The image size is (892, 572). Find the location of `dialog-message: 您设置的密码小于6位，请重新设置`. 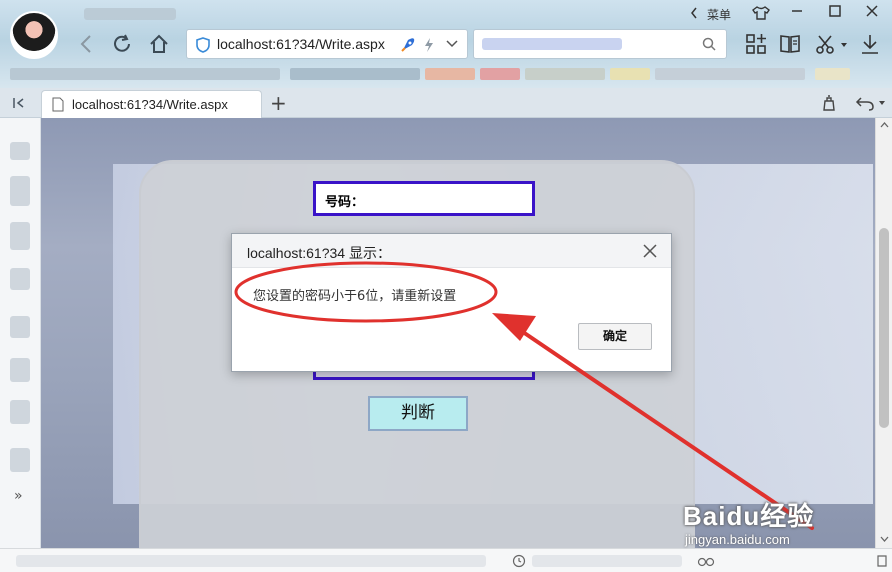

dialog-message: 您设置的密码小于6位，请重新设置 is located at coordinates (355, 296).